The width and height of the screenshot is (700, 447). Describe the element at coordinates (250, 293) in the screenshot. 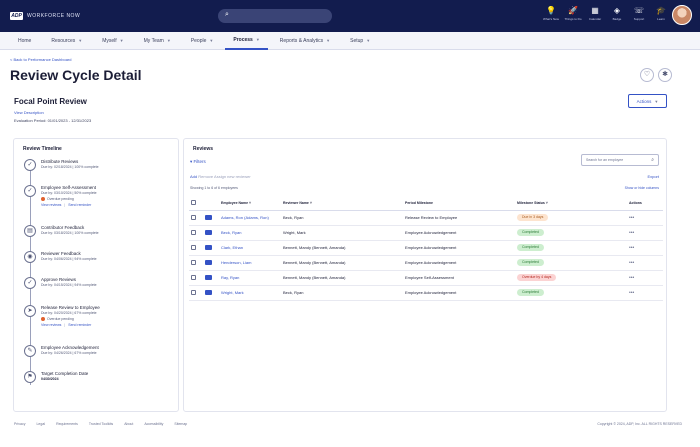

I see `employee-name-link: Wright, Mark` at that location.